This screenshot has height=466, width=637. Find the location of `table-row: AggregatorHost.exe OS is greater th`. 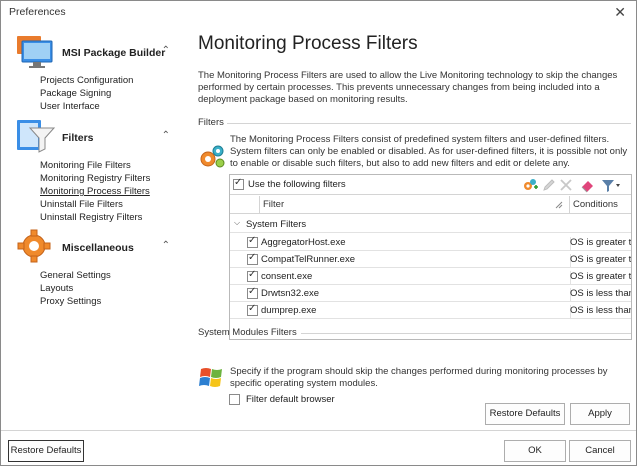

table-row: AggregatorHost.exe OS is greater th is located at coordinates (430, 242).